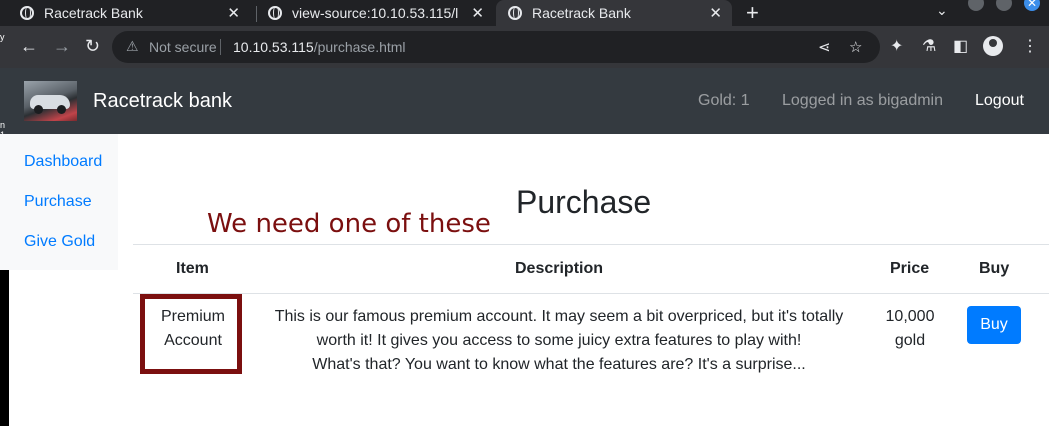  What do you see at coordinates (59, 242) in the screenshot?
I see `sidebar-item-give-gold: Give Gold` at bounding box center [59, 242].